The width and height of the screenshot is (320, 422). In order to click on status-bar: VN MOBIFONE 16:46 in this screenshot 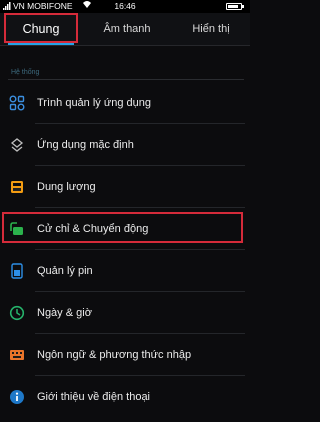, I will do `click(125, 6)`.